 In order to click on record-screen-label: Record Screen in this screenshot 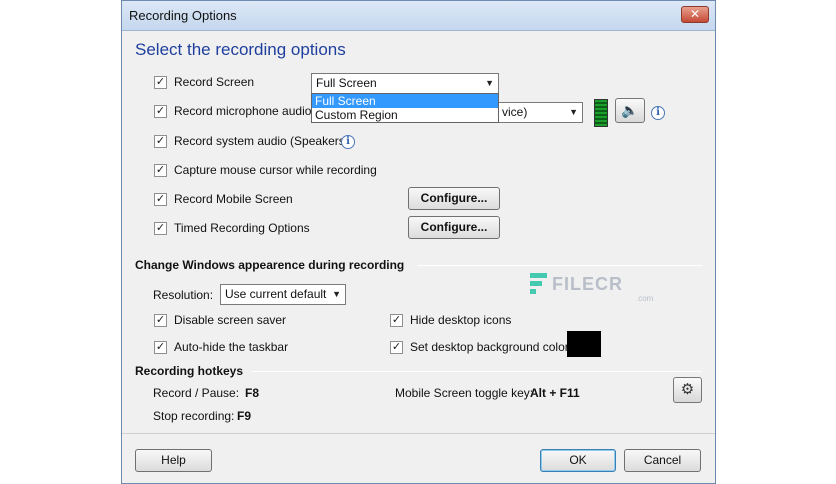, I will do `click(214, 82)`.